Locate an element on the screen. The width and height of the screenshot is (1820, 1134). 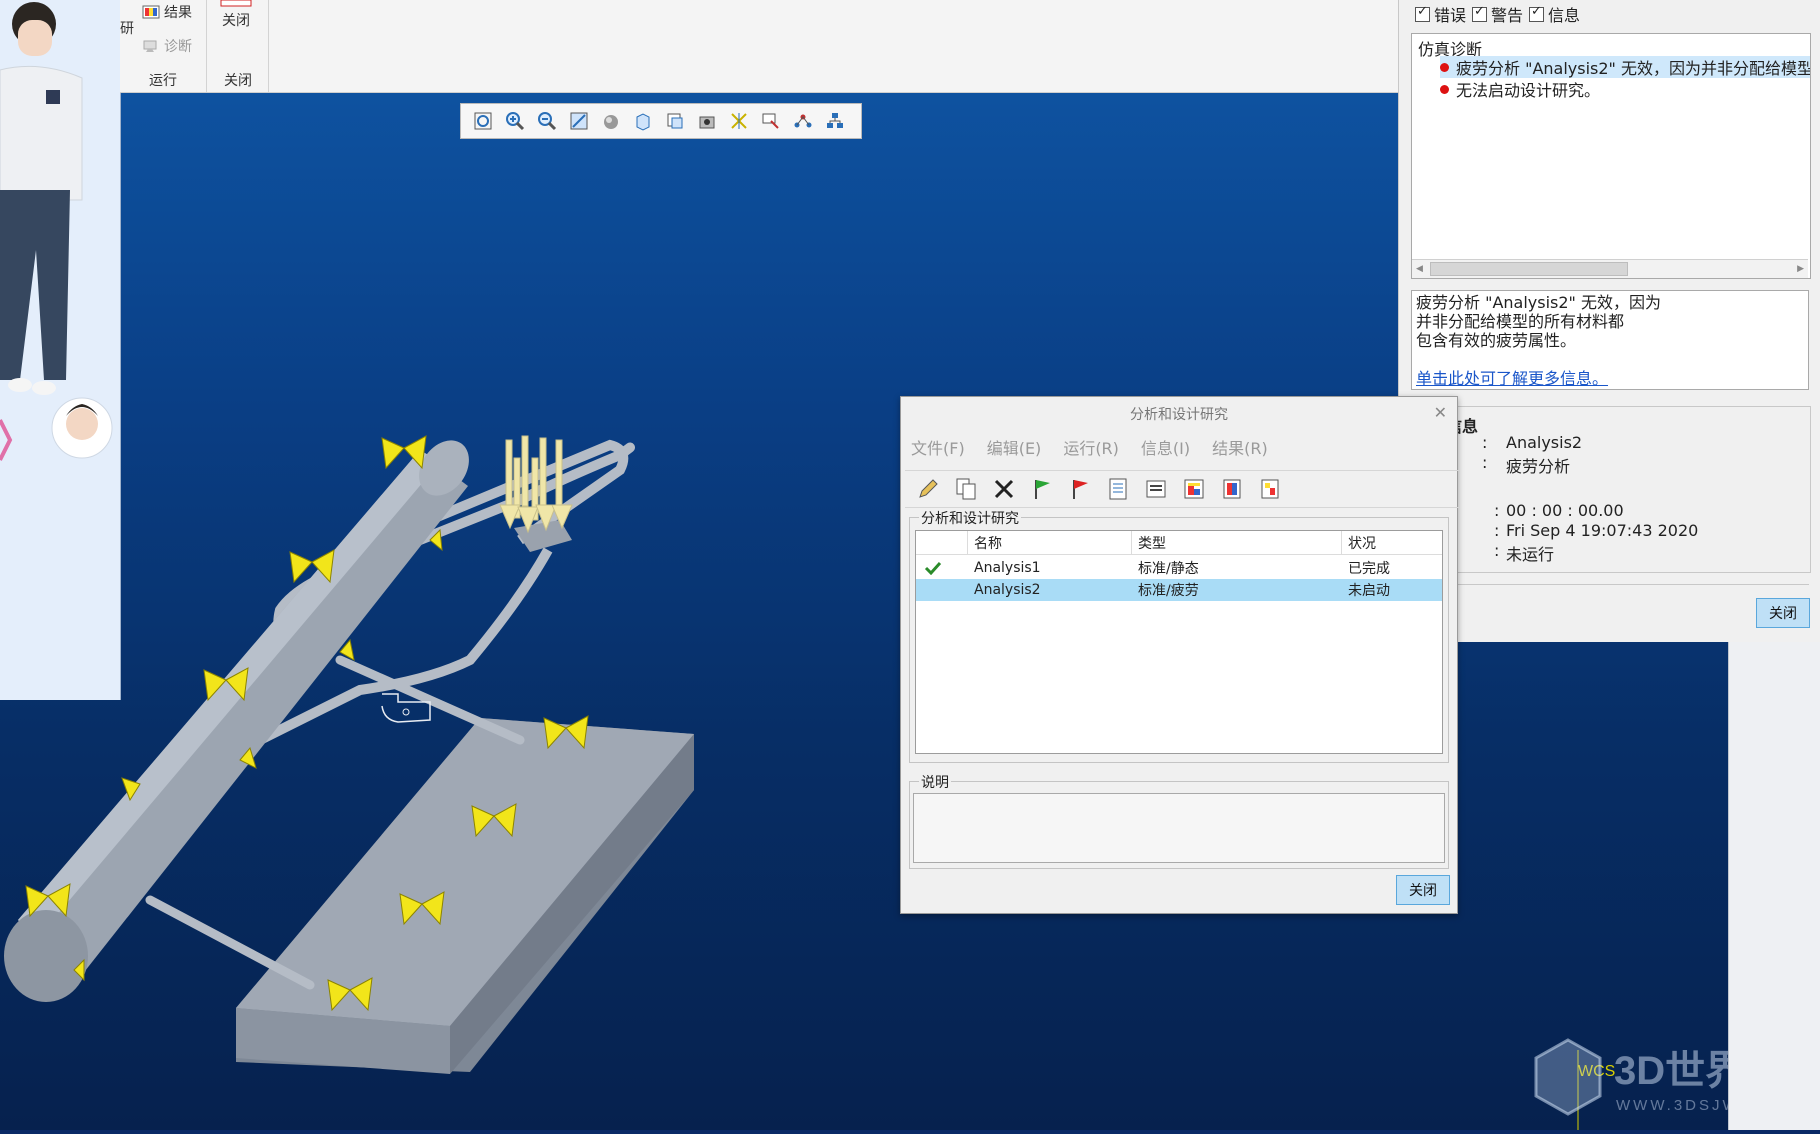
row-type: 标准/静态 is located at coordinates (1168, 569).